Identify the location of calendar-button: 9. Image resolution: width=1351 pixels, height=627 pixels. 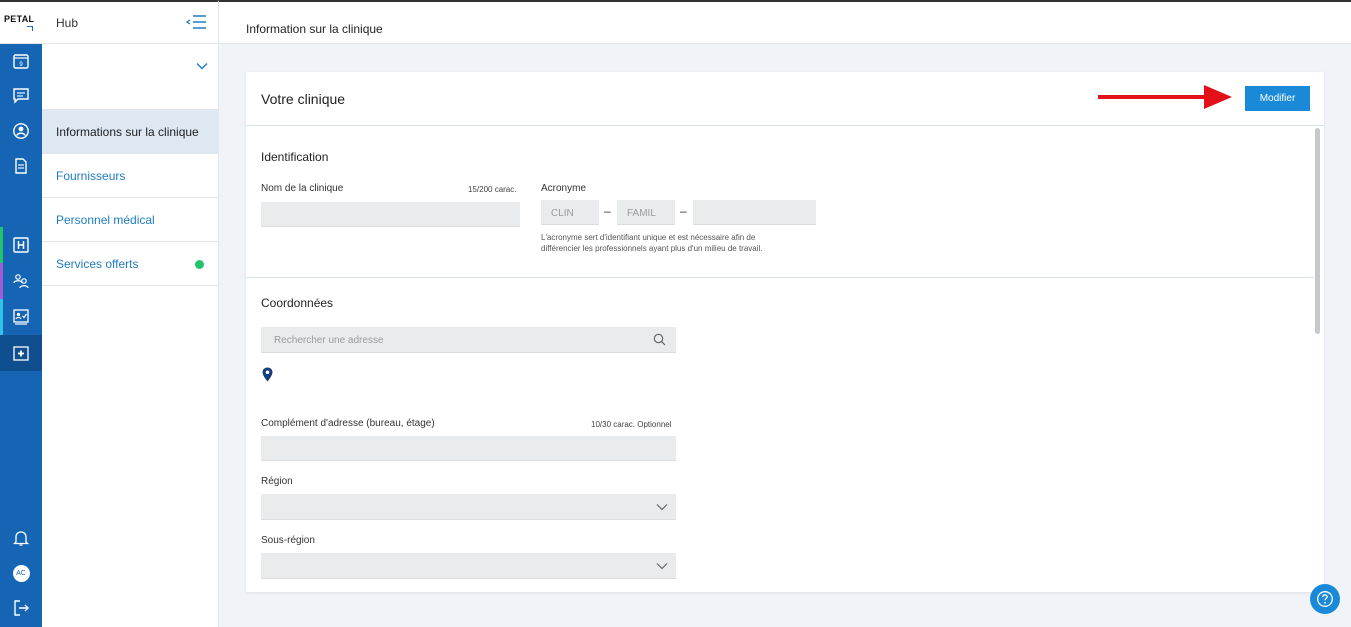
(21, 61).